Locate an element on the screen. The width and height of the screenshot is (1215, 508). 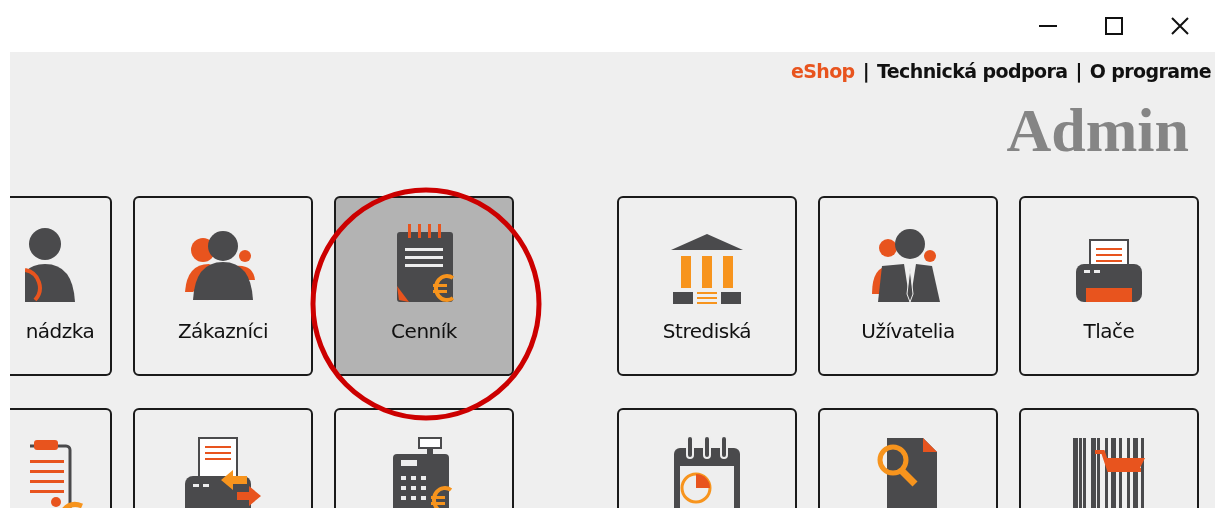
module-tile: Tlače is located at coordinates (1109, 285).